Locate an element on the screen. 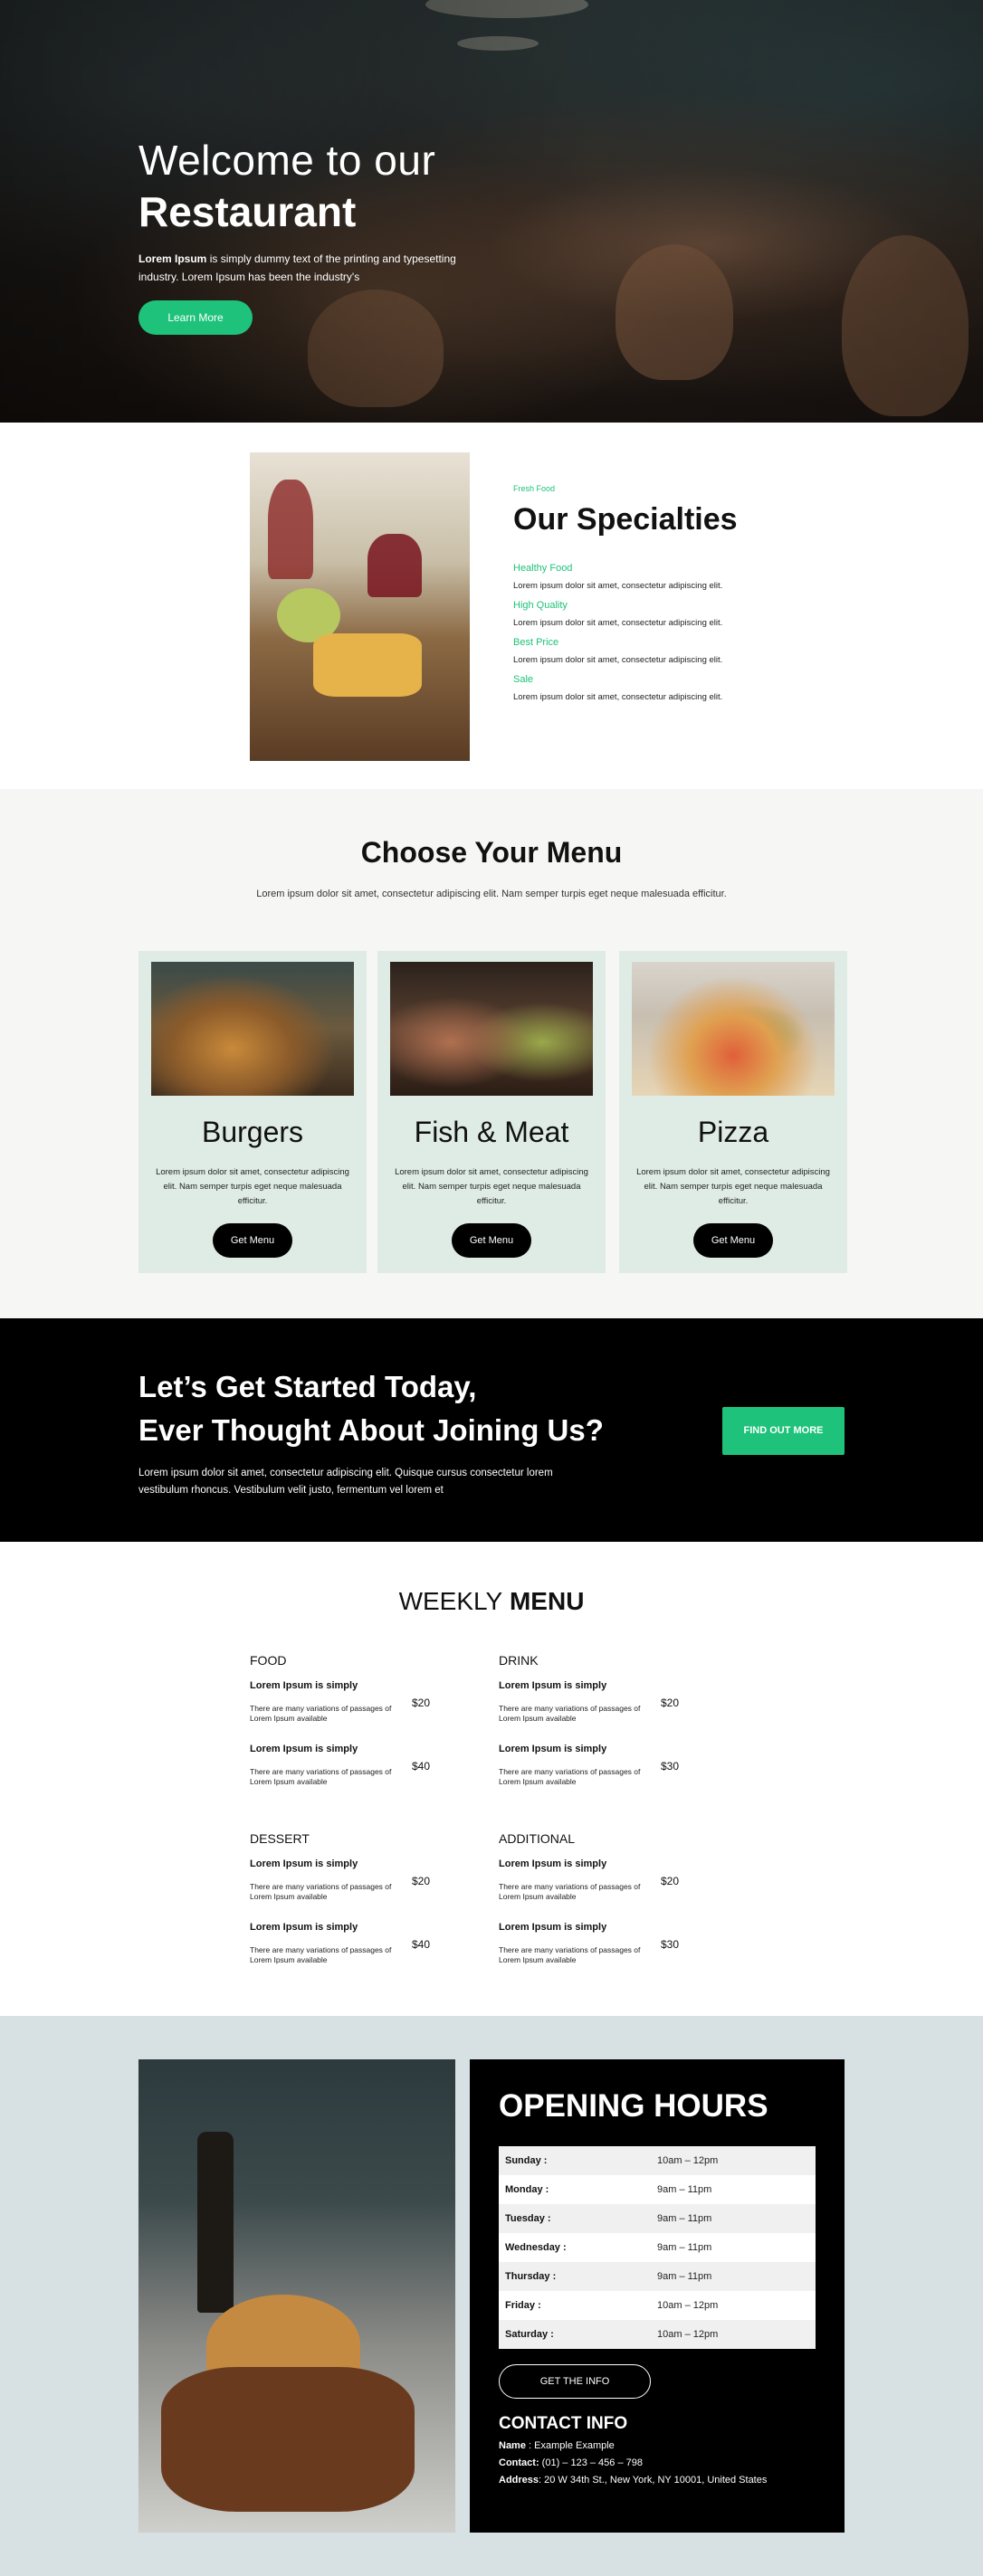 This screenshot has height=2576, width=983. wine-glass is located at coordinates (394, 565).